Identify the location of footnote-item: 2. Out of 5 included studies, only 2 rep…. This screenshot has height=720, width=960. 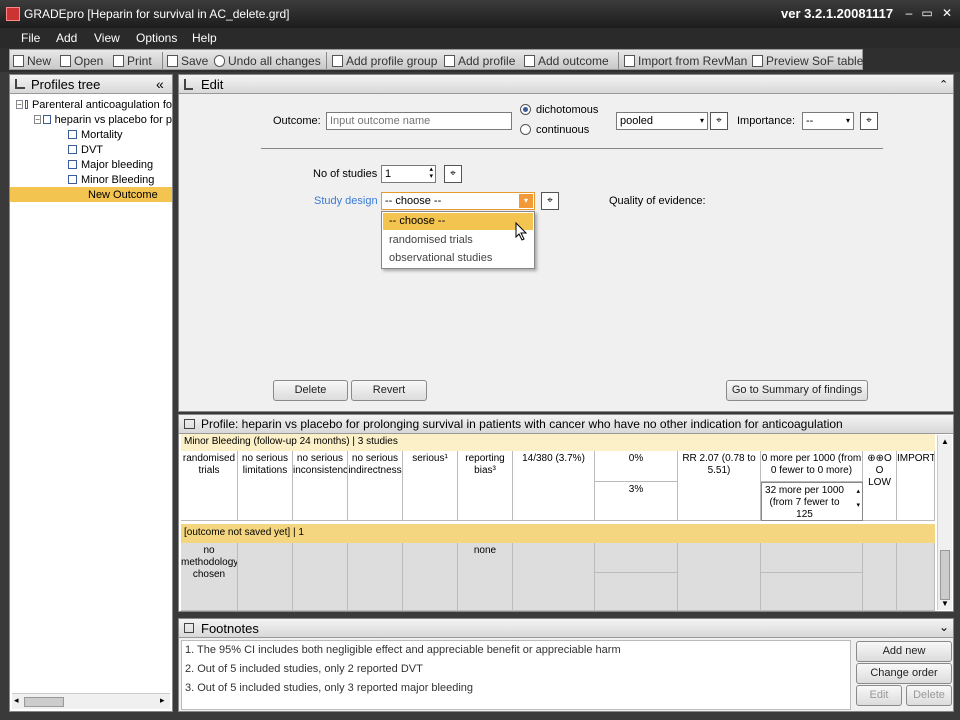
(304, 669).